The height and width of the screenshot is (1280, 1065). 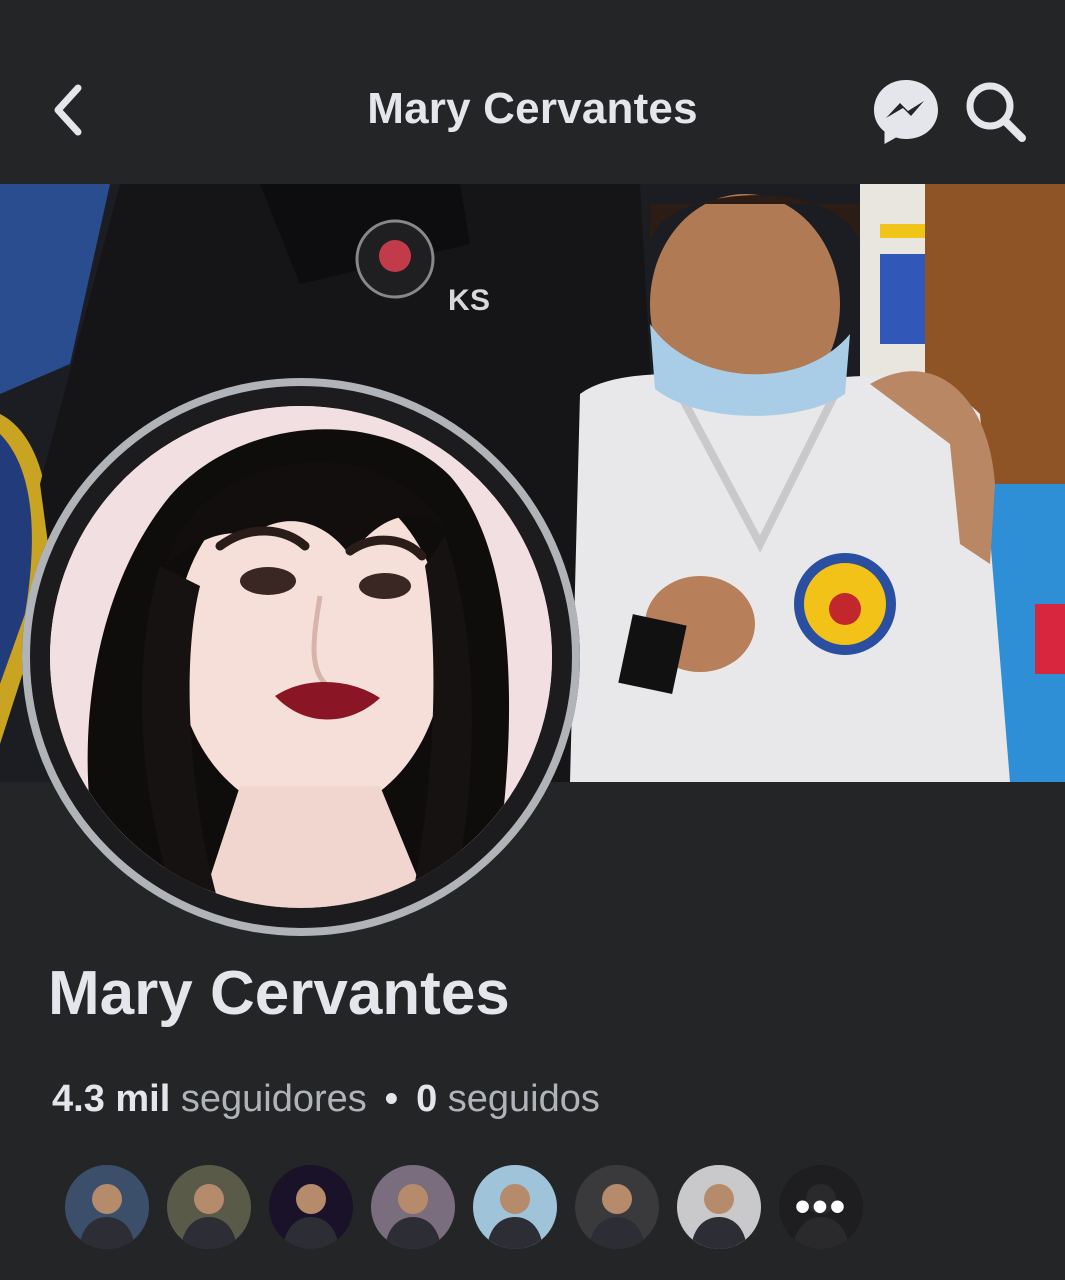 I want to click on avatar-man-cap-white, so click(x=719, y=1216).